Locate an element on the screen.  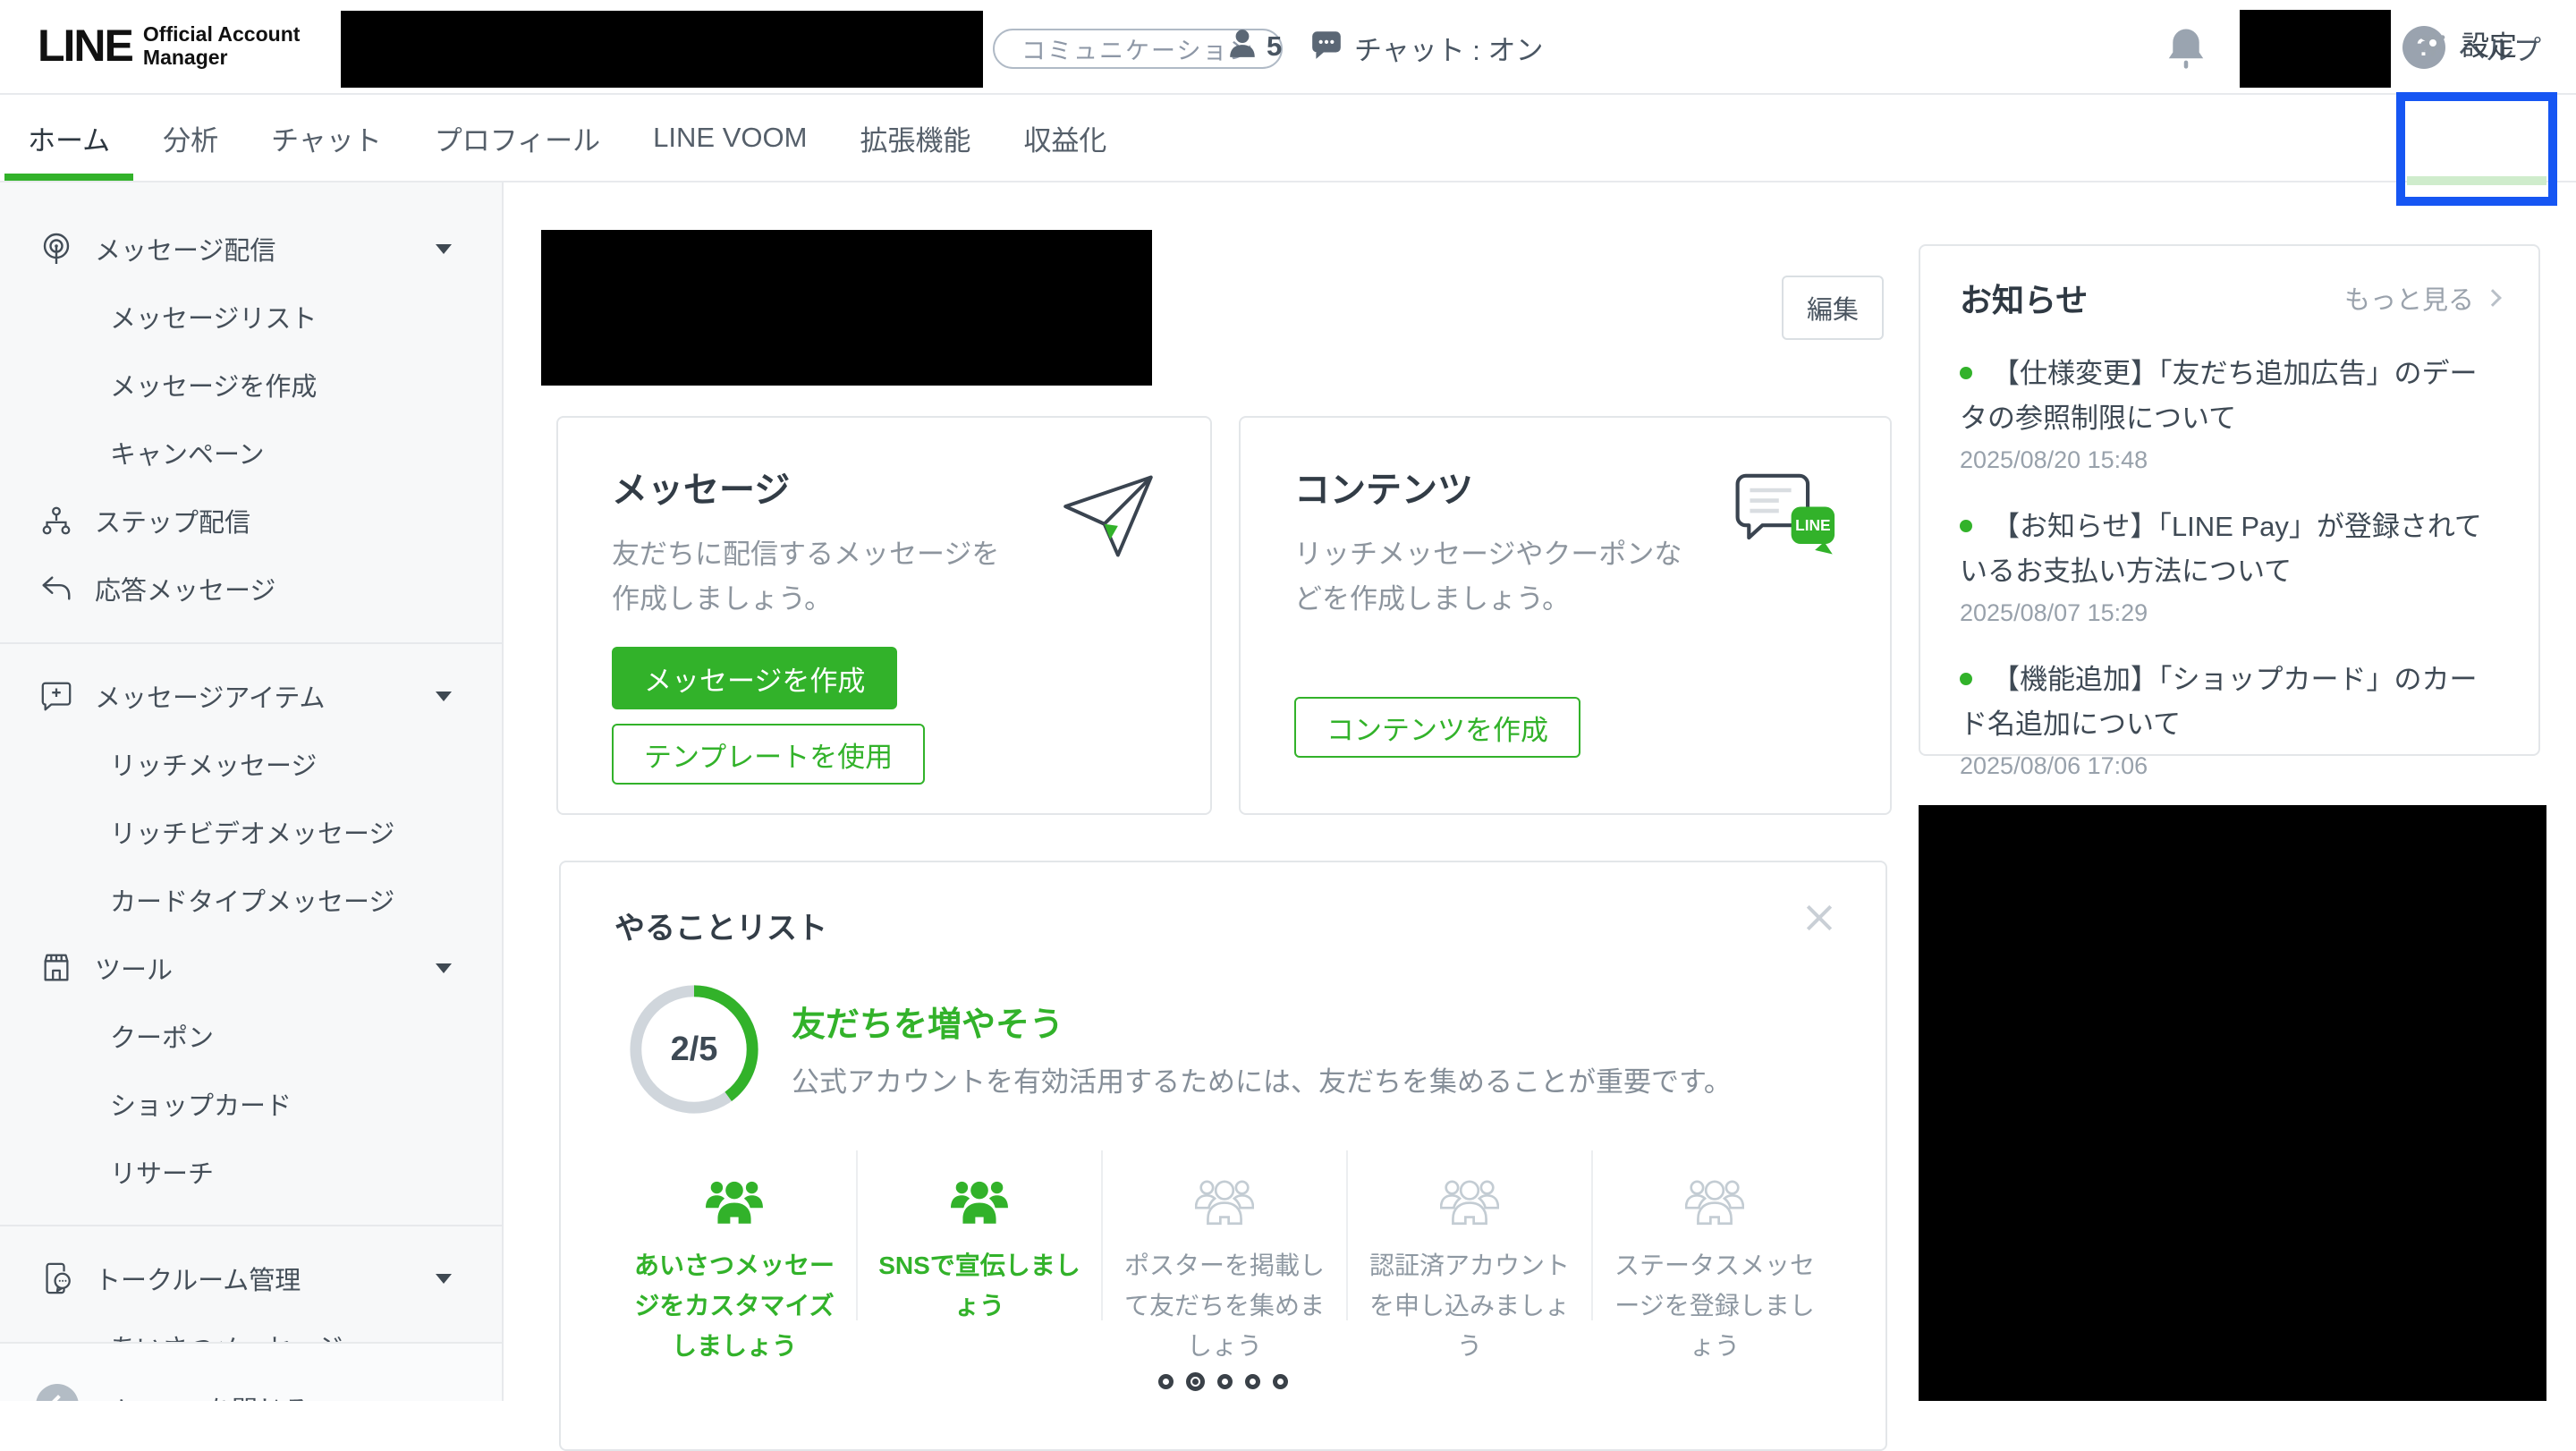
create-message-button: メッセージを作成 is located at coordinates (754, 678).